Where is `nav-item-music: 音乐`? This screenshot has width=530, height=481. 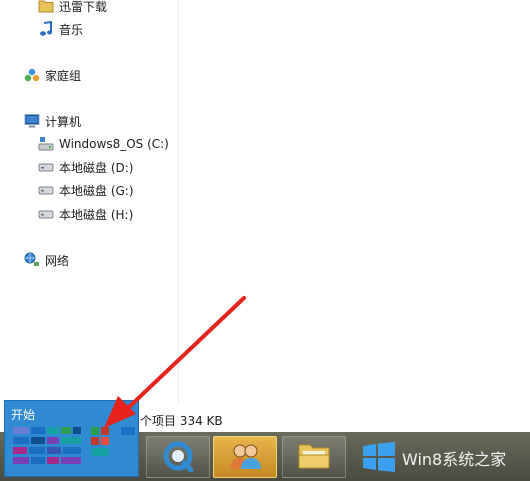 nav-item-music: 音乐 is located at coordinates (60, 29).